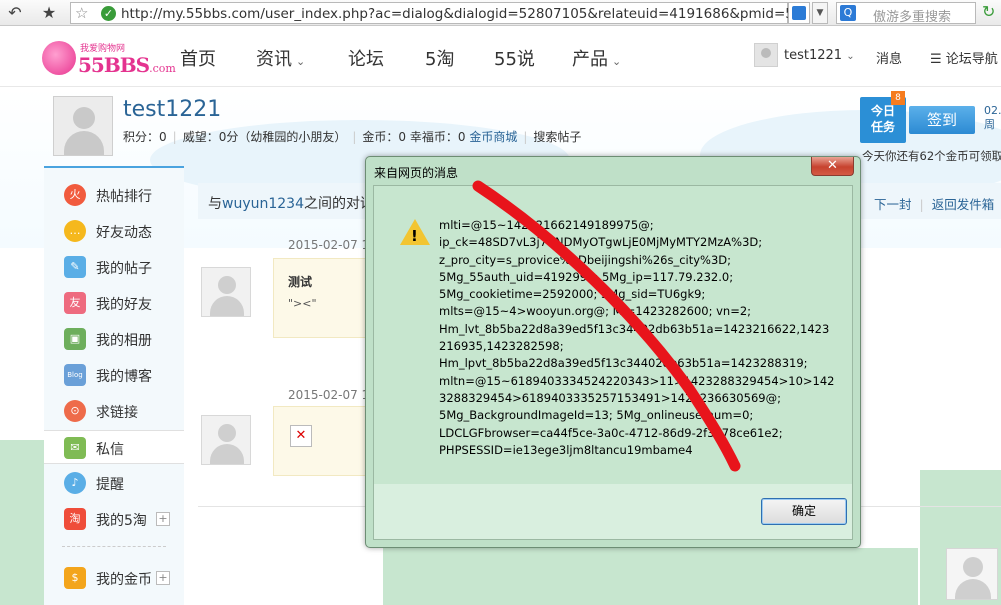 This screenshot has width=1001, height=605. Describe the element at coordinates (114, 578) in the screenshot. I see `sidebar-item-my-gold: $ 我的金币 +` at that location.